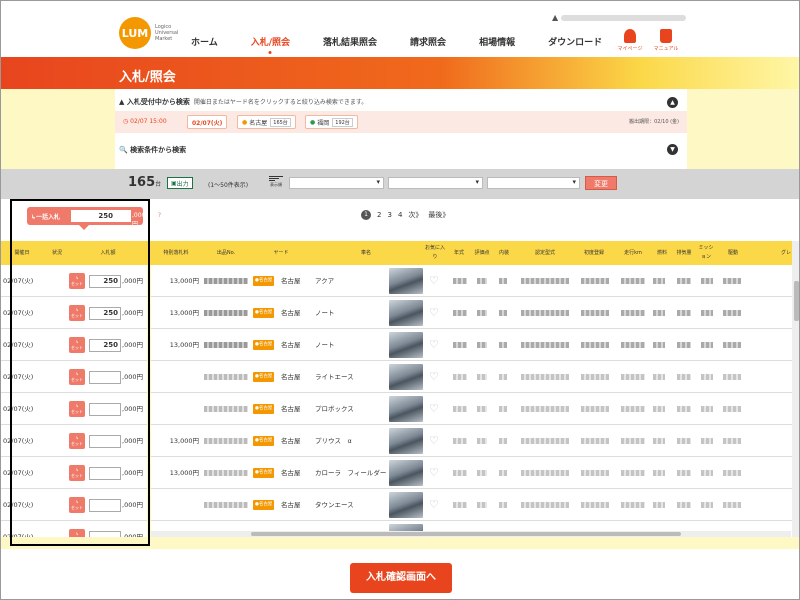 This screenshot has height=600, width=800. Describe the element at coordinates (415, 215) in the screenshot. I see `page-next: 次》` at that location.